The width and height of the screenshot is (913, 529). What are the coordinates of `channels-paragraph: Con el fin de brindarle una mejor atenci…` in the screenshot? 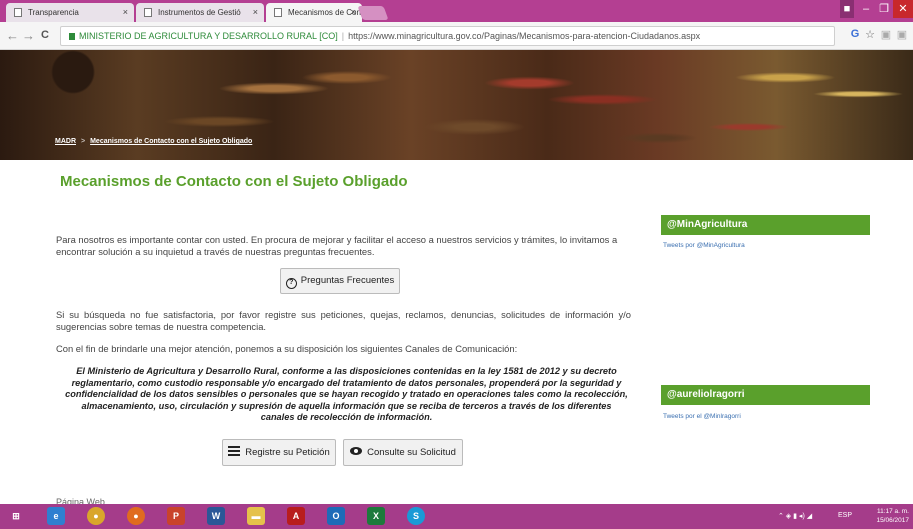 It's located at (287, 348).